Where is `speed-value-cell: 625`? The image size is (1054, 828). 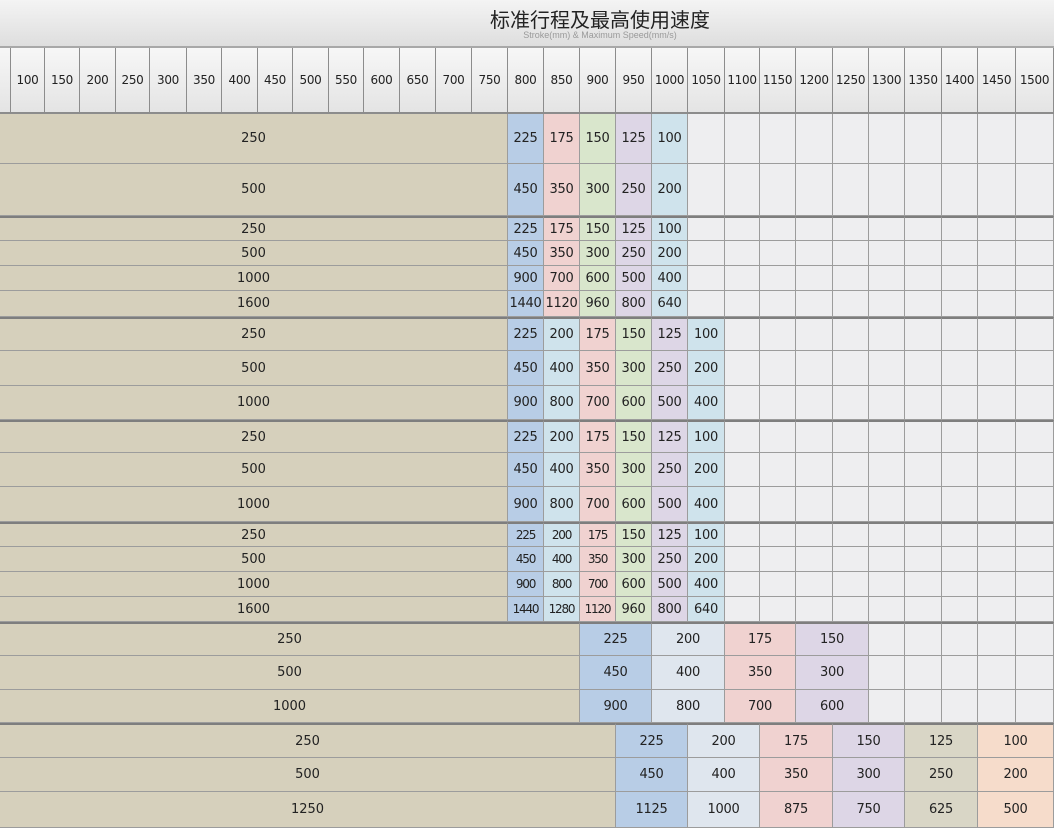
speed-value-cell: 625 is located at coordinates (941, 810).